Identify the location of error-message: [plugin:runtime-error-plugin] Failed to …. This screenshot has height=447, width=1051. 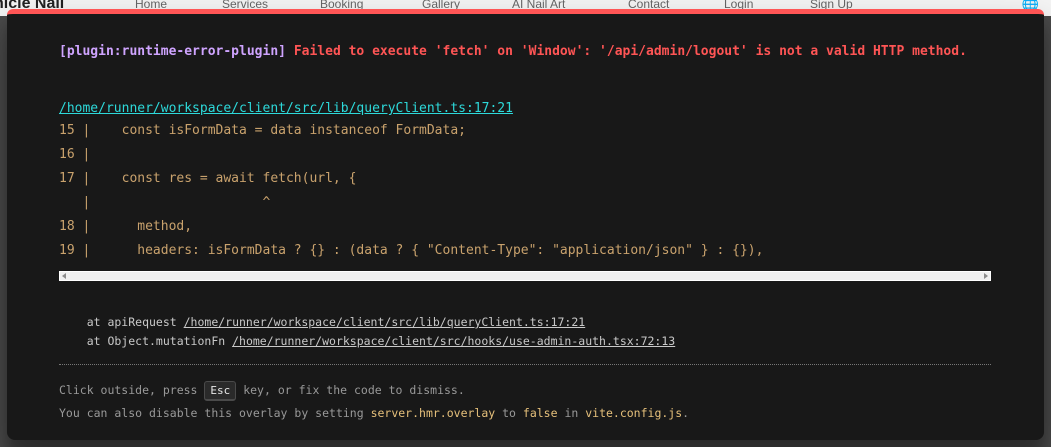
(529, 51).